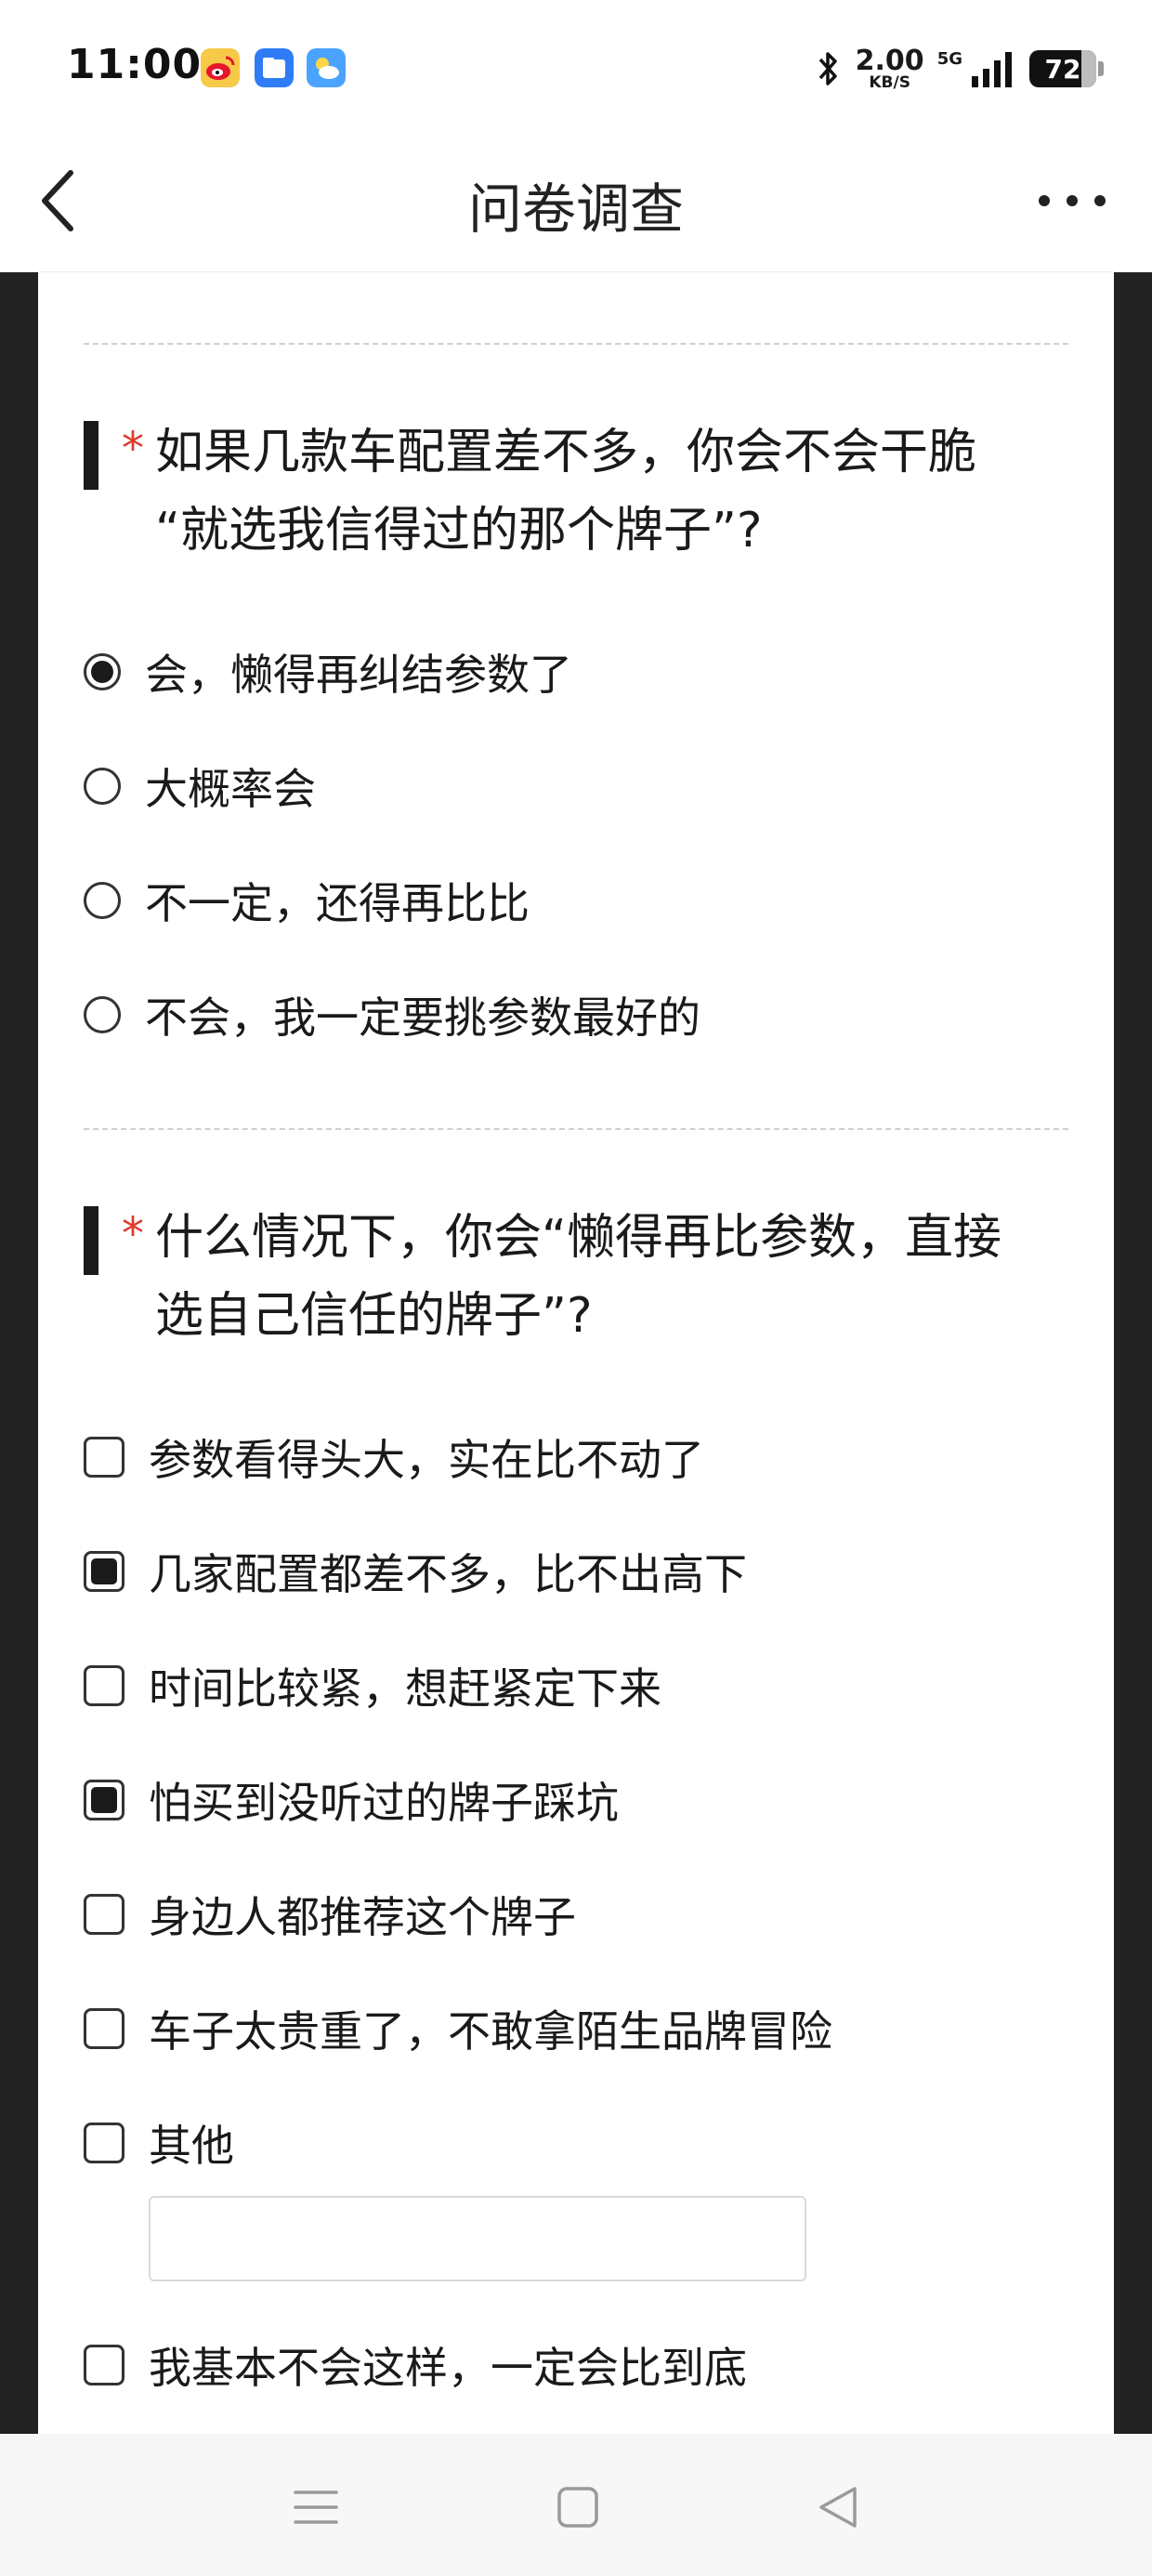 The width and height of the screenshot is (1152, 2576). Describe the element at coordinates (102, 671) in the screenshot. I see `radio-checked-icon` at that location.